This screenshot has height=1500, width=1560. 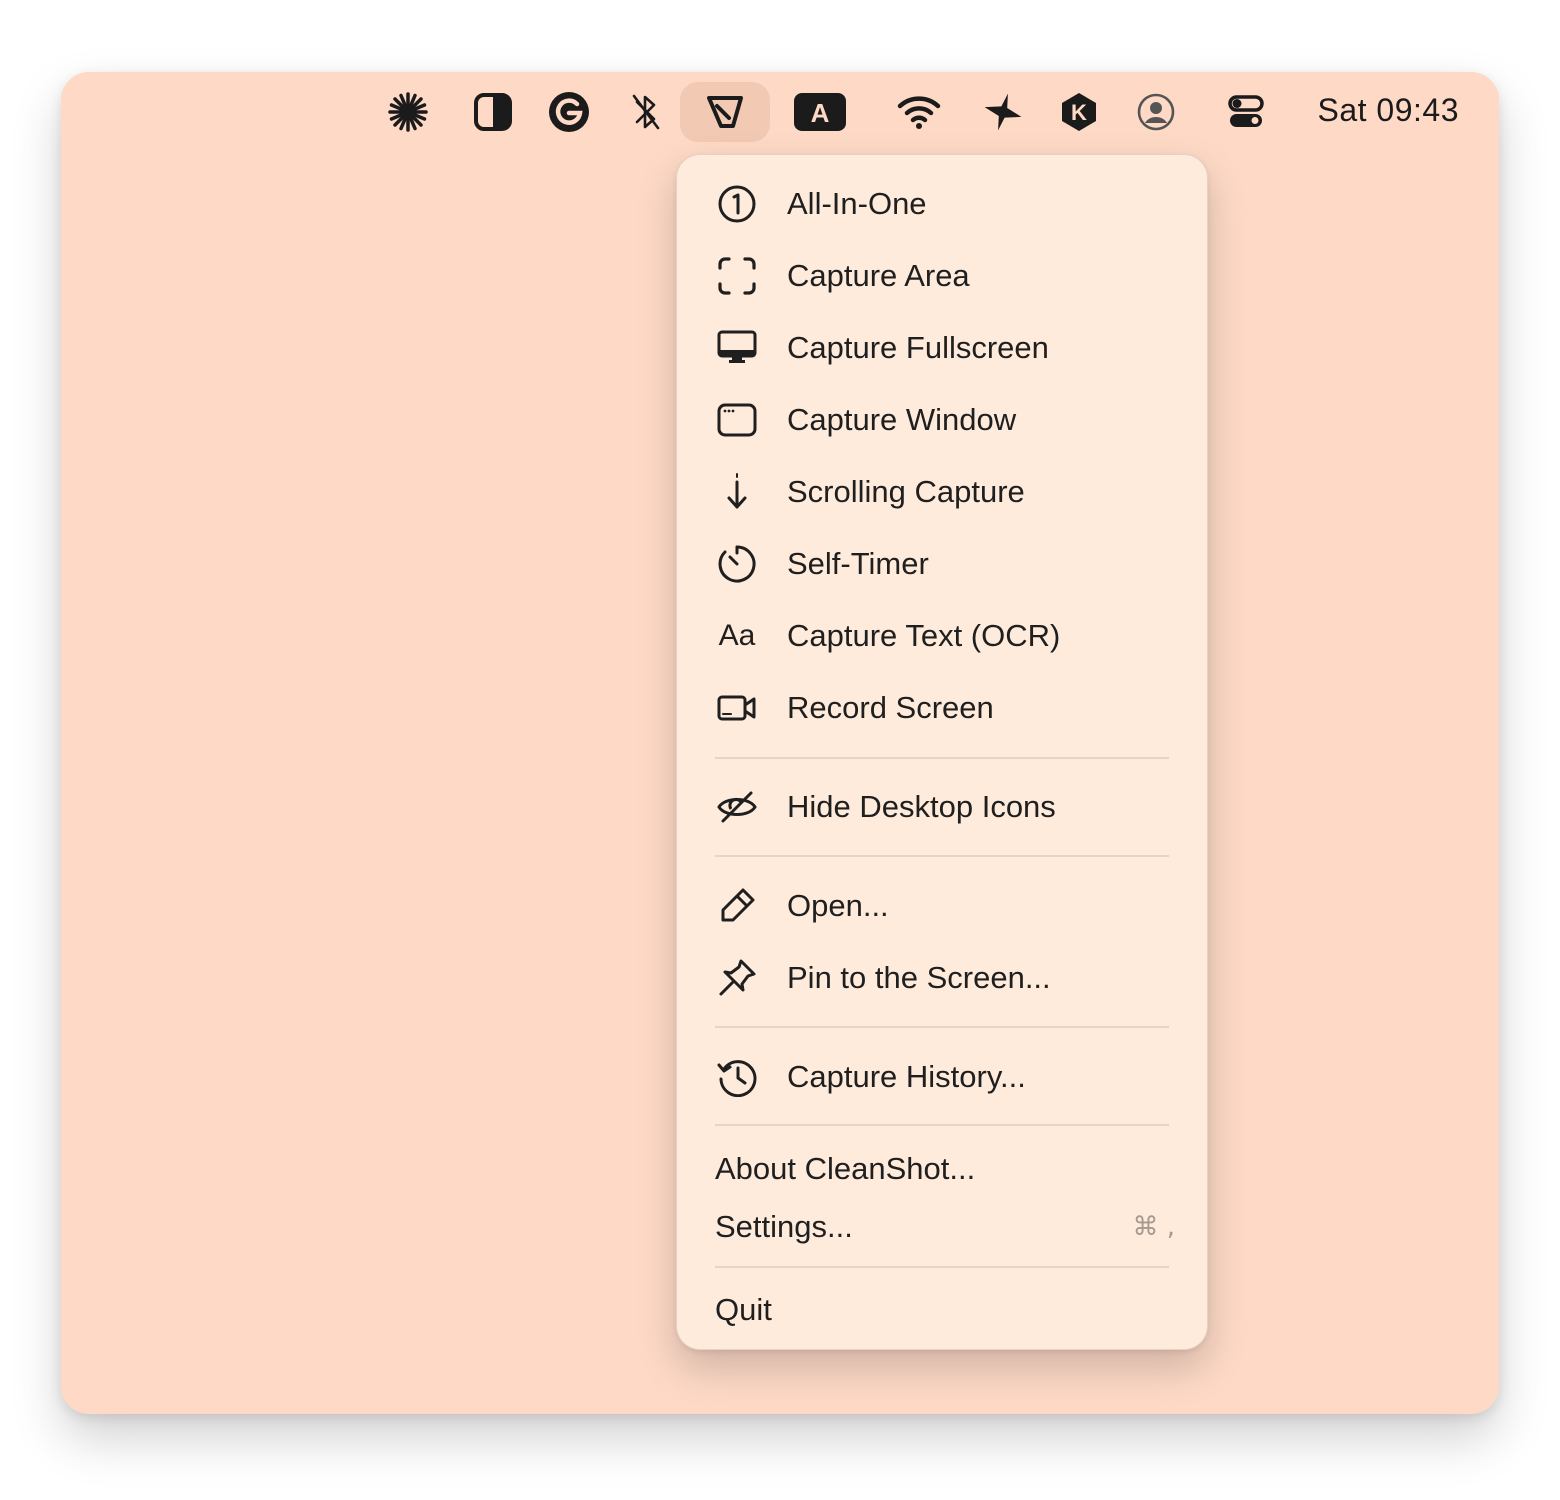 I want to click on keyboard-input-a-icon: A, so click(x=820, y=112).